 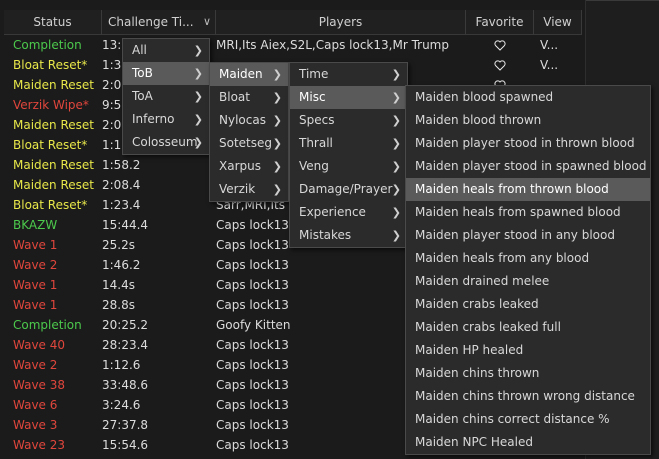 I want to click on menu-item-label: All, so click(x=139, y=50).